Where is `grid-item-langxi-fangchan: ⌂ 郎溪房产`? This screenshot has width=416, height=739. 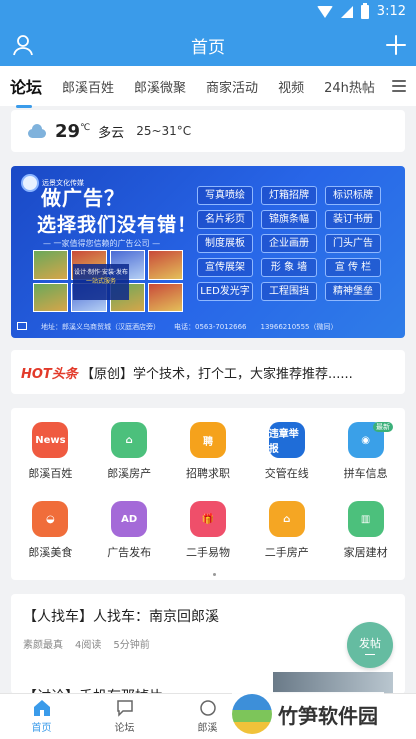
grid-item-langxi-fangchan: ⌂ 郎溪房产 is located at coordinates (129, 461).